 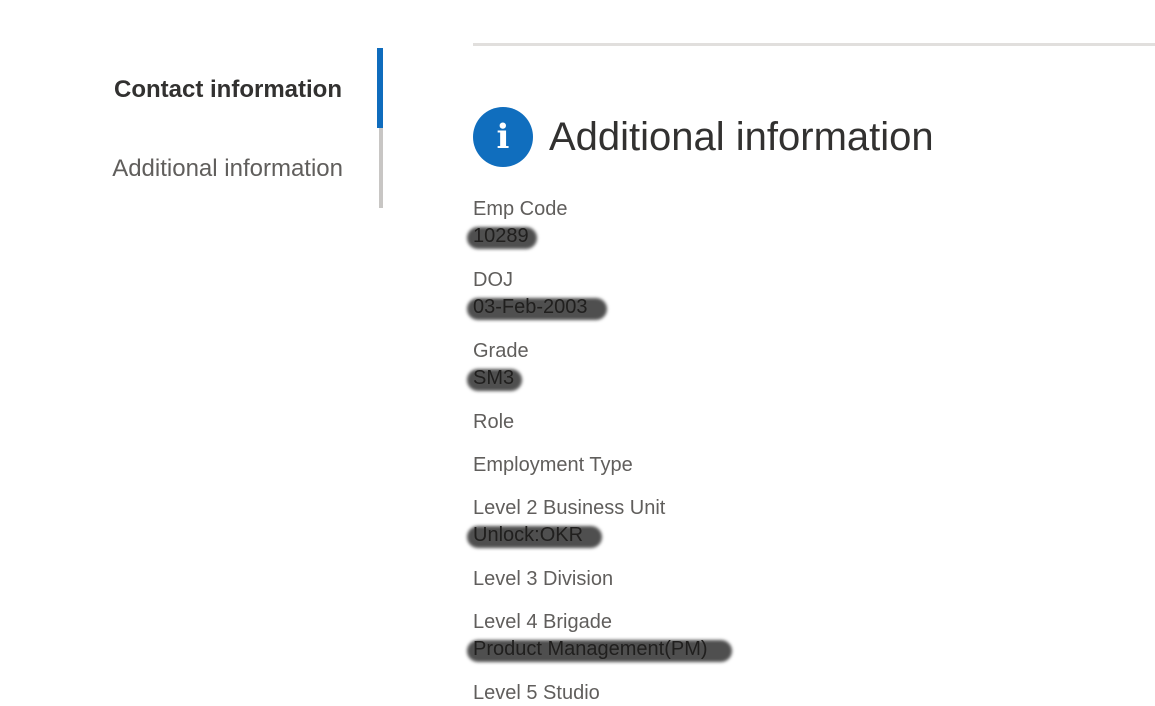 I want to click on field-label: Level 3 Division, so click(x=543, y=579).